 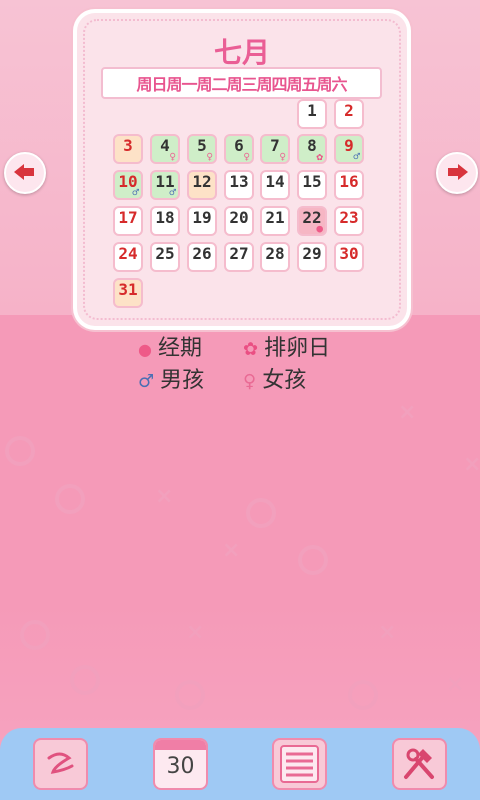 What do you see at coordinates (25, 173) in the screenshot?
I see `prev-month-button` at bounding box center [25, 173].